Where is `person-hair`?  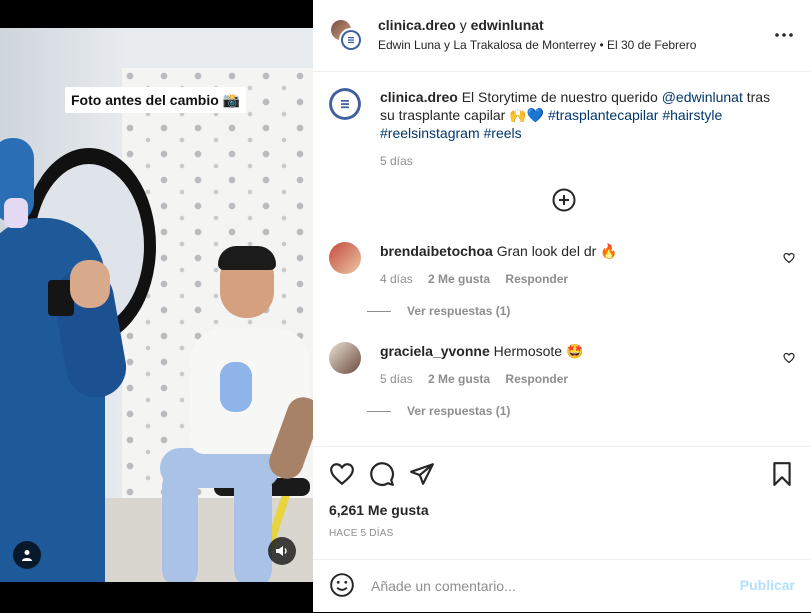 person-hair is located at coordinates (247, 258).